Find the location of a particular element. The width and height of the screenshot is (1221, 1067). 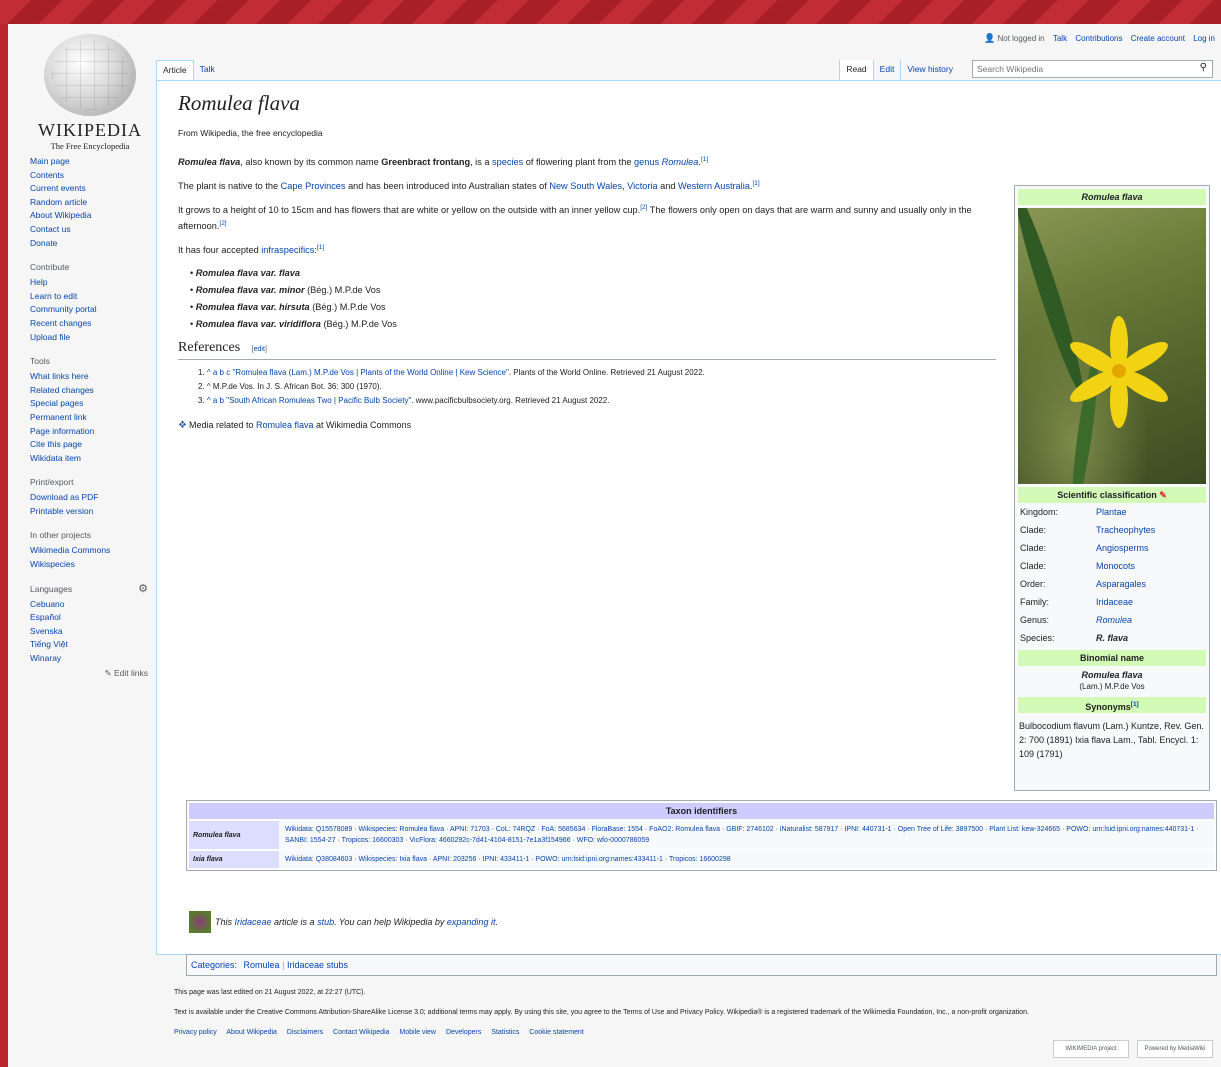

personal-contributions-link: Contributions is located at coordinates (1098, 38).